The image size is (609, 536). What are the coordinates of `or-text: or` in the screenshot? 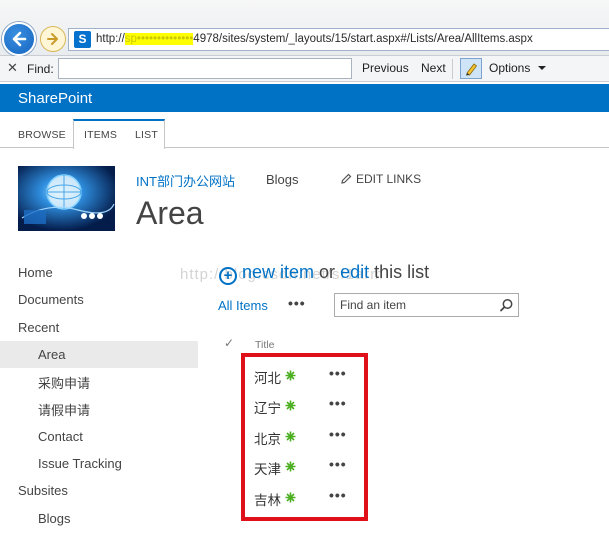 It's located at (327, 272).